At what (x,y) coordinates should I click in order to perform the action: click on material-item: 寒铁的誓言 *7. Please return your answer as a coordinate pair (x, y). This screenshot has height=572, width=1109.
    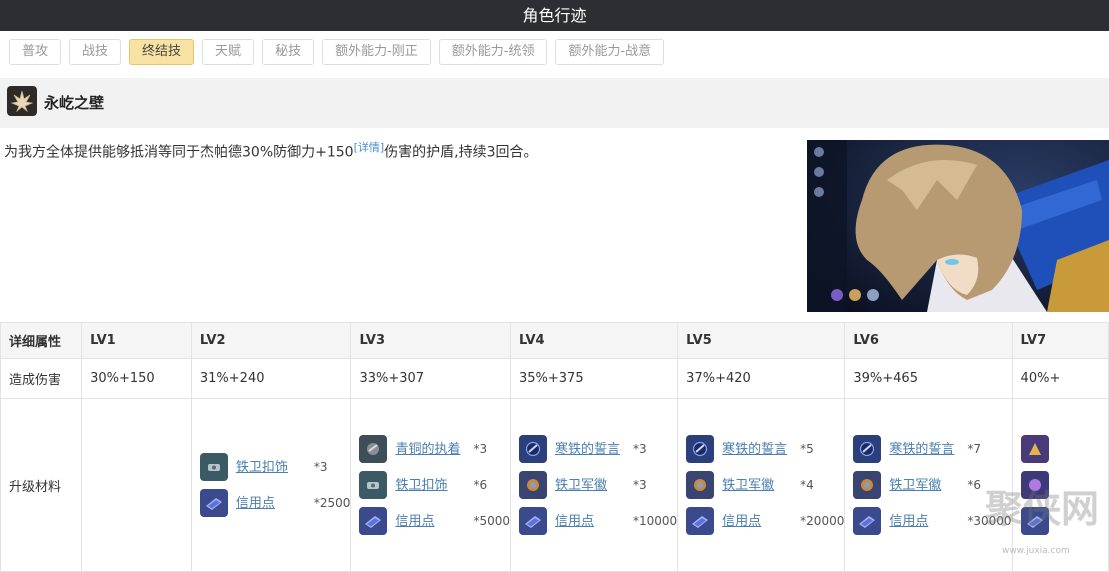
    Looking at the image, I should click on (932, 449).